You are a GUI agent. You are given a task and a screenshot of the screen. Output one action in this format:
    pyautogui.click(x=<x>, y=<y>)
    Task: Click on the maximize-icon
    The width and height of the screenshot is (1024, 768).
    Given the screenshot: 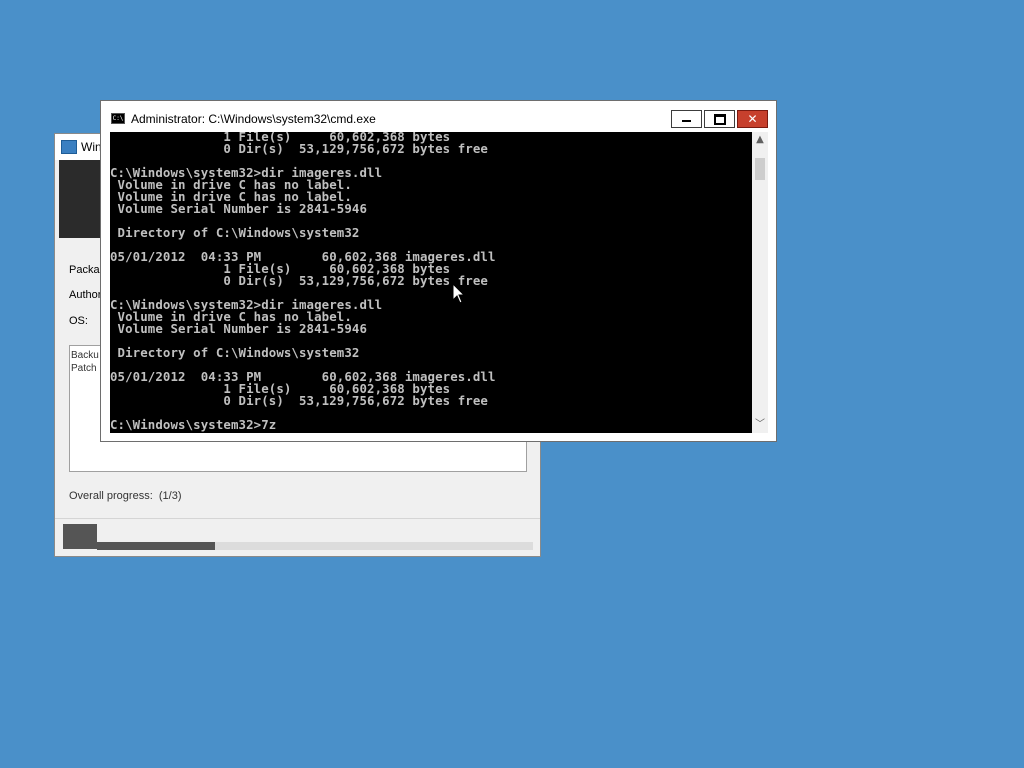 What is the action you would take?
    pyautogui.click(x=719, y=119)
    